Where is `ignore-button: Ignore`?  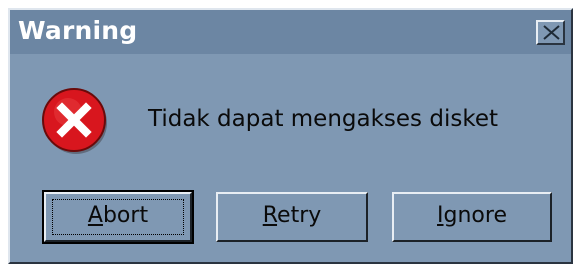 ignore-button: Ignore is located at coordinates (472, 217).